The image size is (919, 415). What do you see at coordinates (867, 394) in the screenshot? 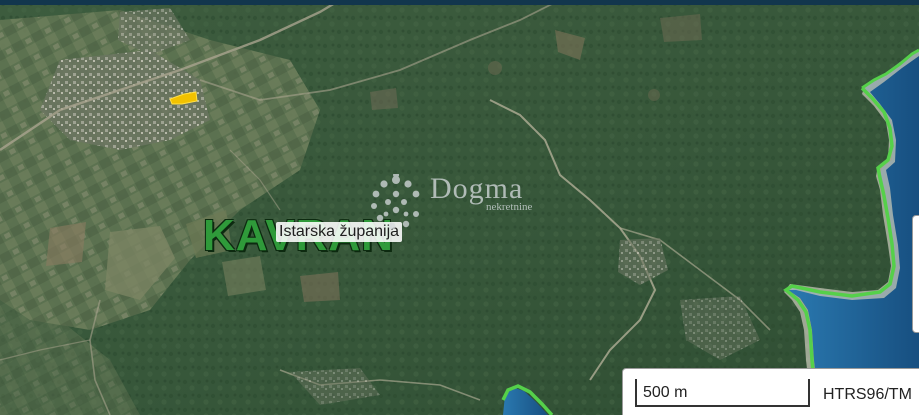
I see `crs-label: HTRS96/TM` at bounding box center [867, 394].